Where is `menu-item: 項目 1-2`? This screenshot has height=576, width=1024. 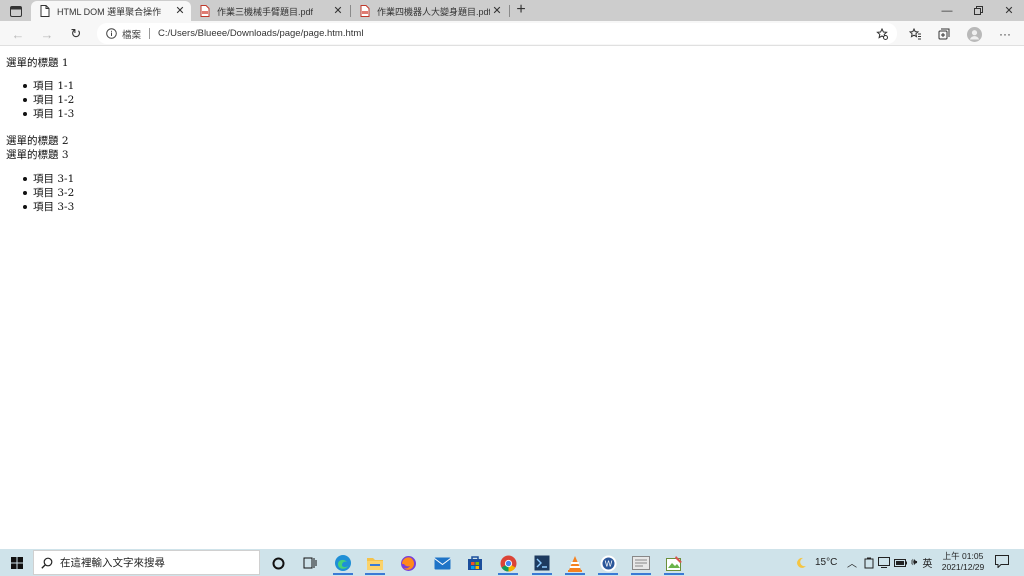 menu-item: 項目 1-2 is located at coordinates (48, 100).